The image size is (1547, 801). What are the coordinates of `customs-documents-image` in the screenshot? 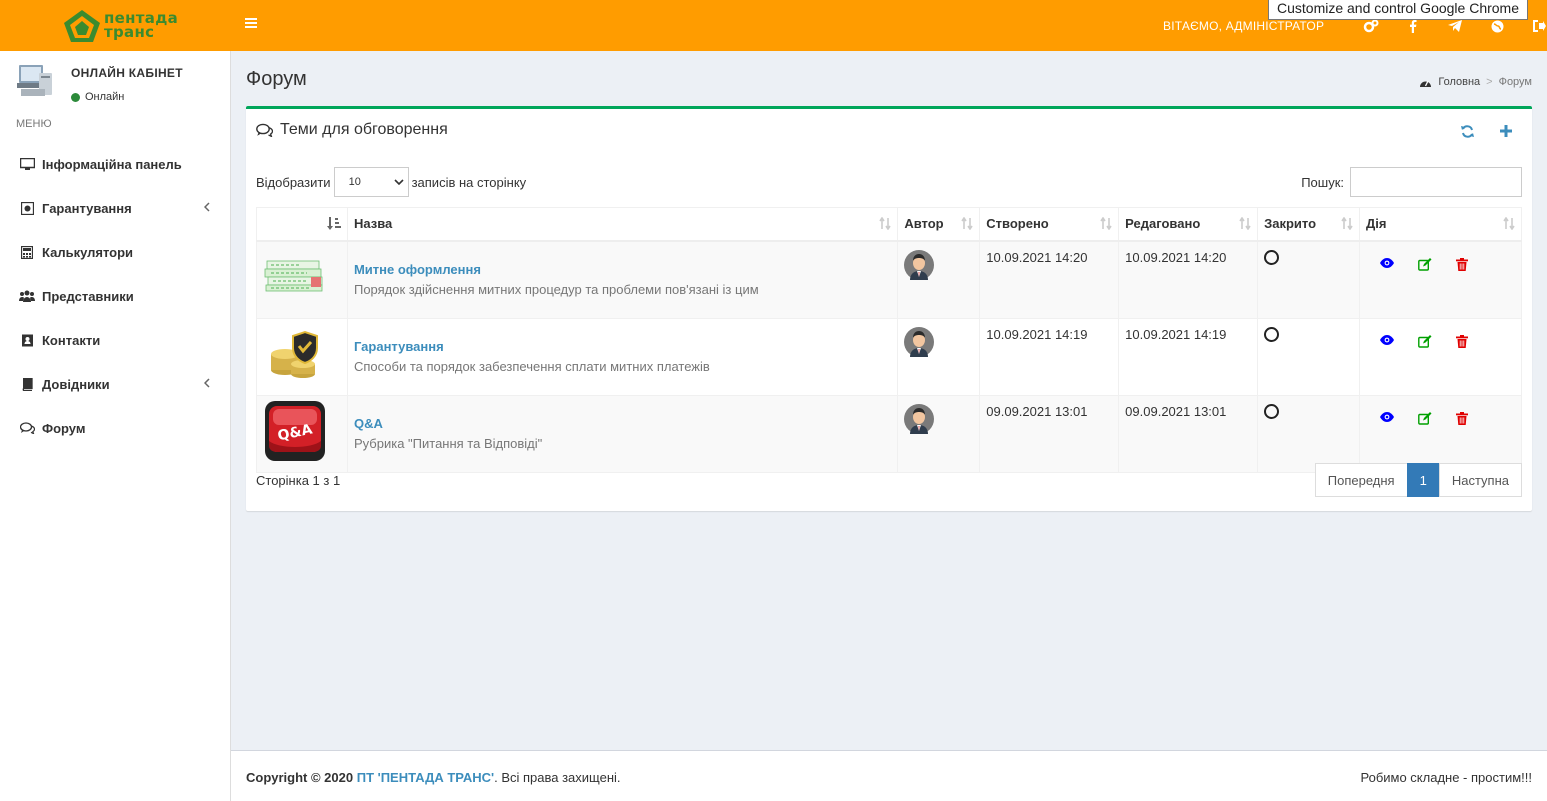 It's located at (293, 275).